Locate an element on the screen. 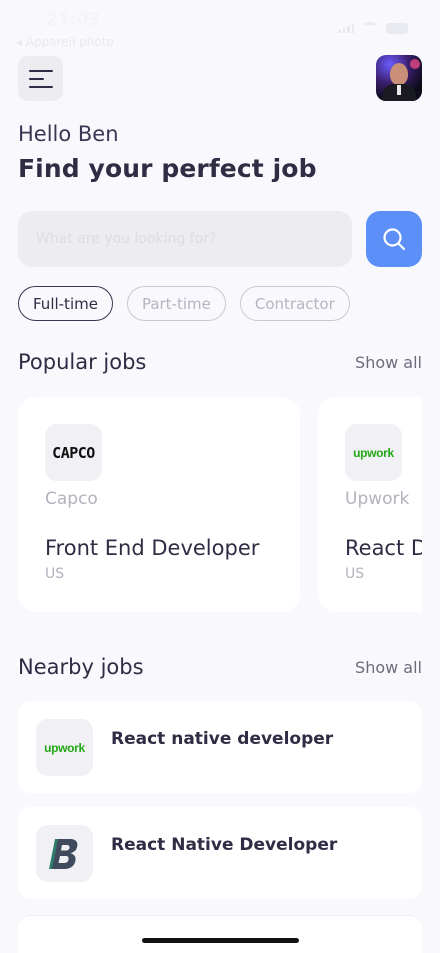 This screenshot has width=440, height=953. filter-part-time: Part-time is located at coordinates (176, 303).